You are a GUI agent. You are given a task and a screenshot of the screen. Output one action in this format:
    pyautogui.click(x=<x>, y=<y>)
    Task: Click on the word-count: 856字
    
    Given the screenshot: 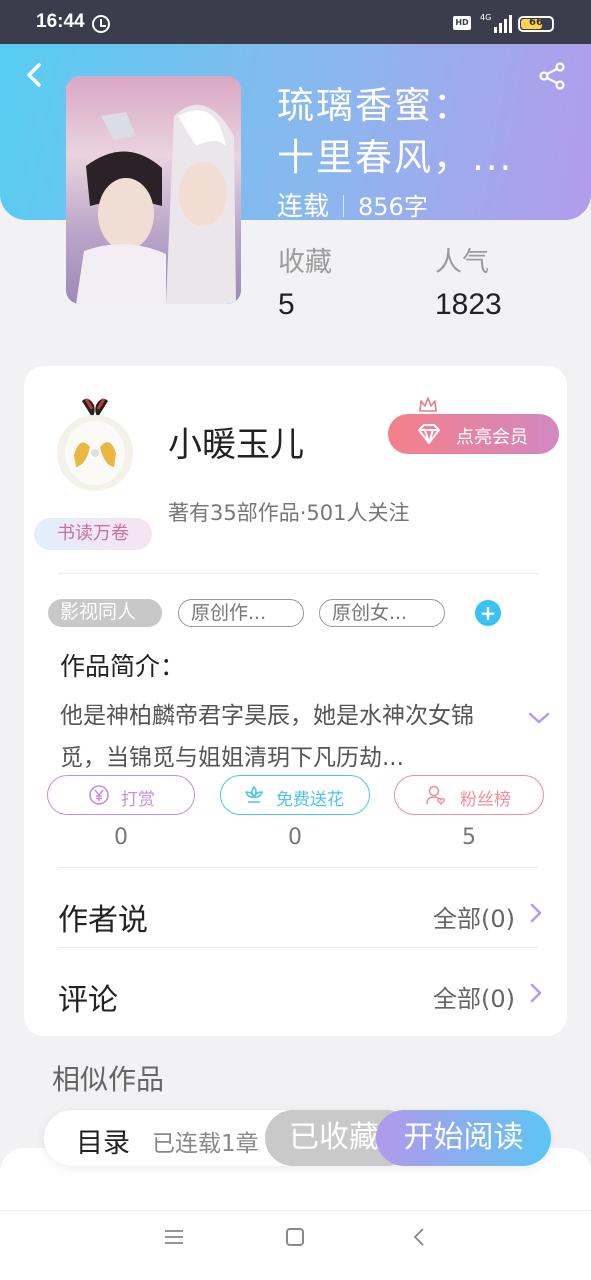 What is the action you would take?
    pyautogui.click(x=393, y=207)
    